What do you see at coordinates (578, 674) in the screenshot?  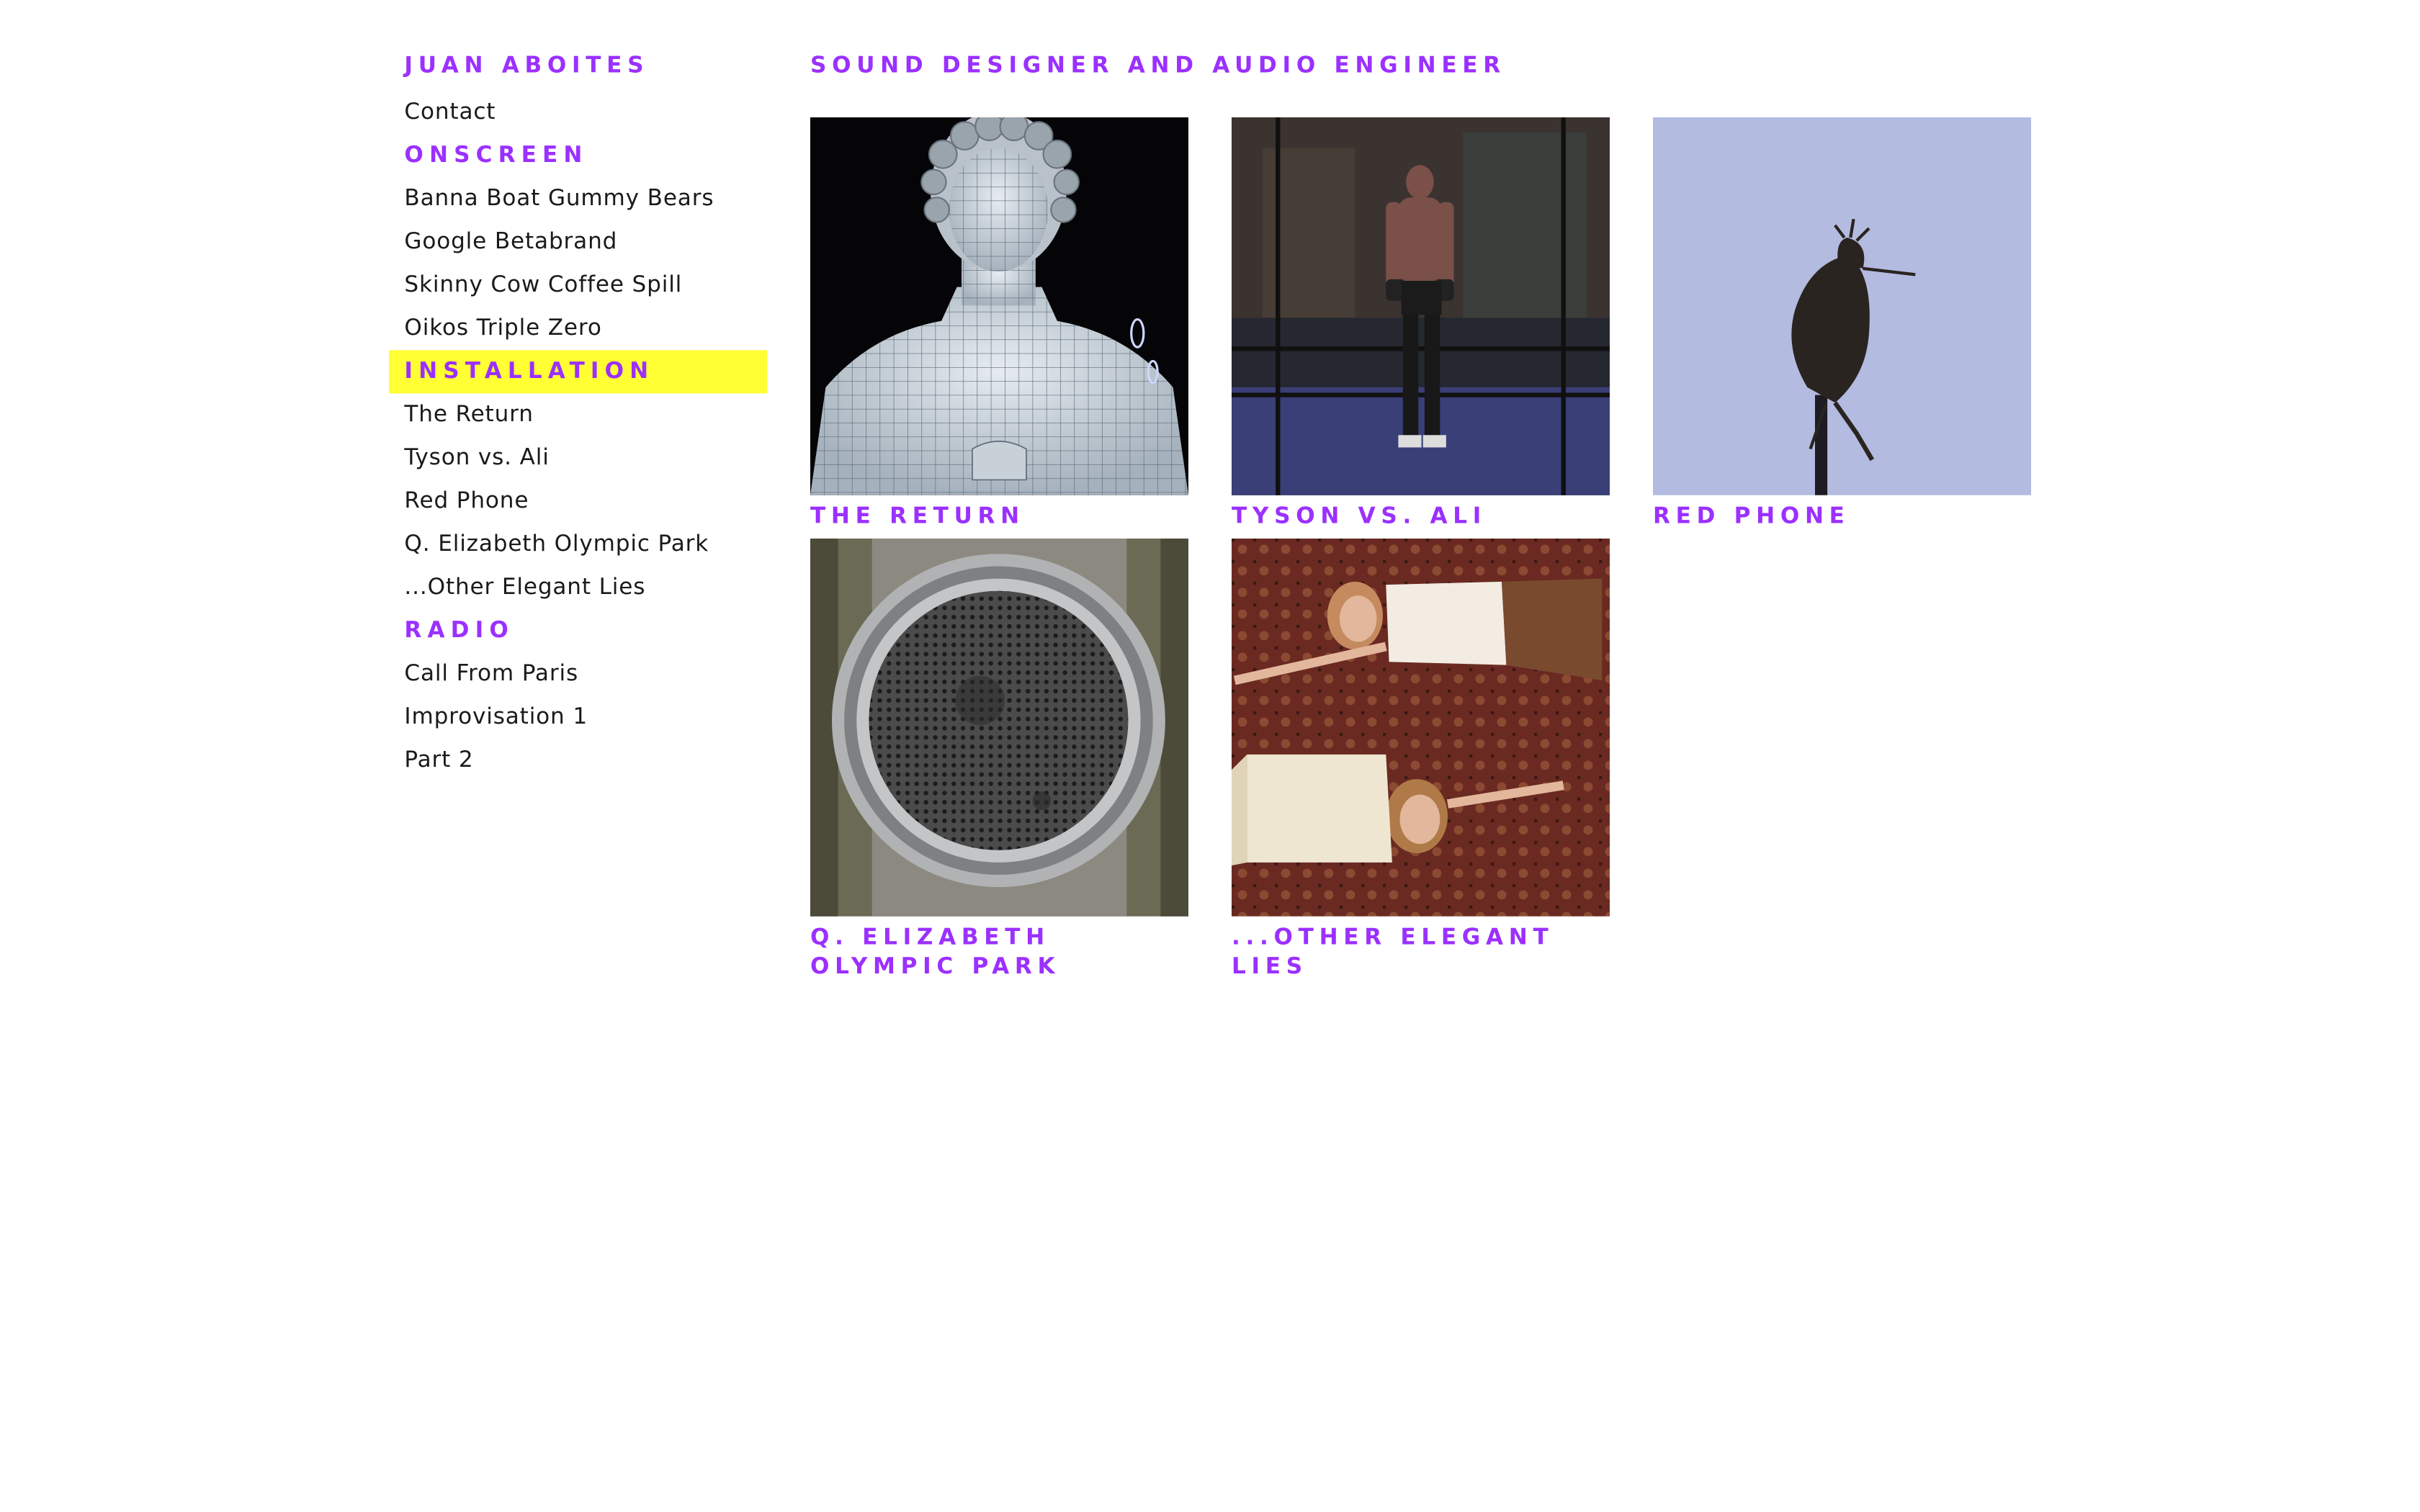 I see `sidebar-item-call-from-paris: Call From Paris` at bounding box center [578, 674].